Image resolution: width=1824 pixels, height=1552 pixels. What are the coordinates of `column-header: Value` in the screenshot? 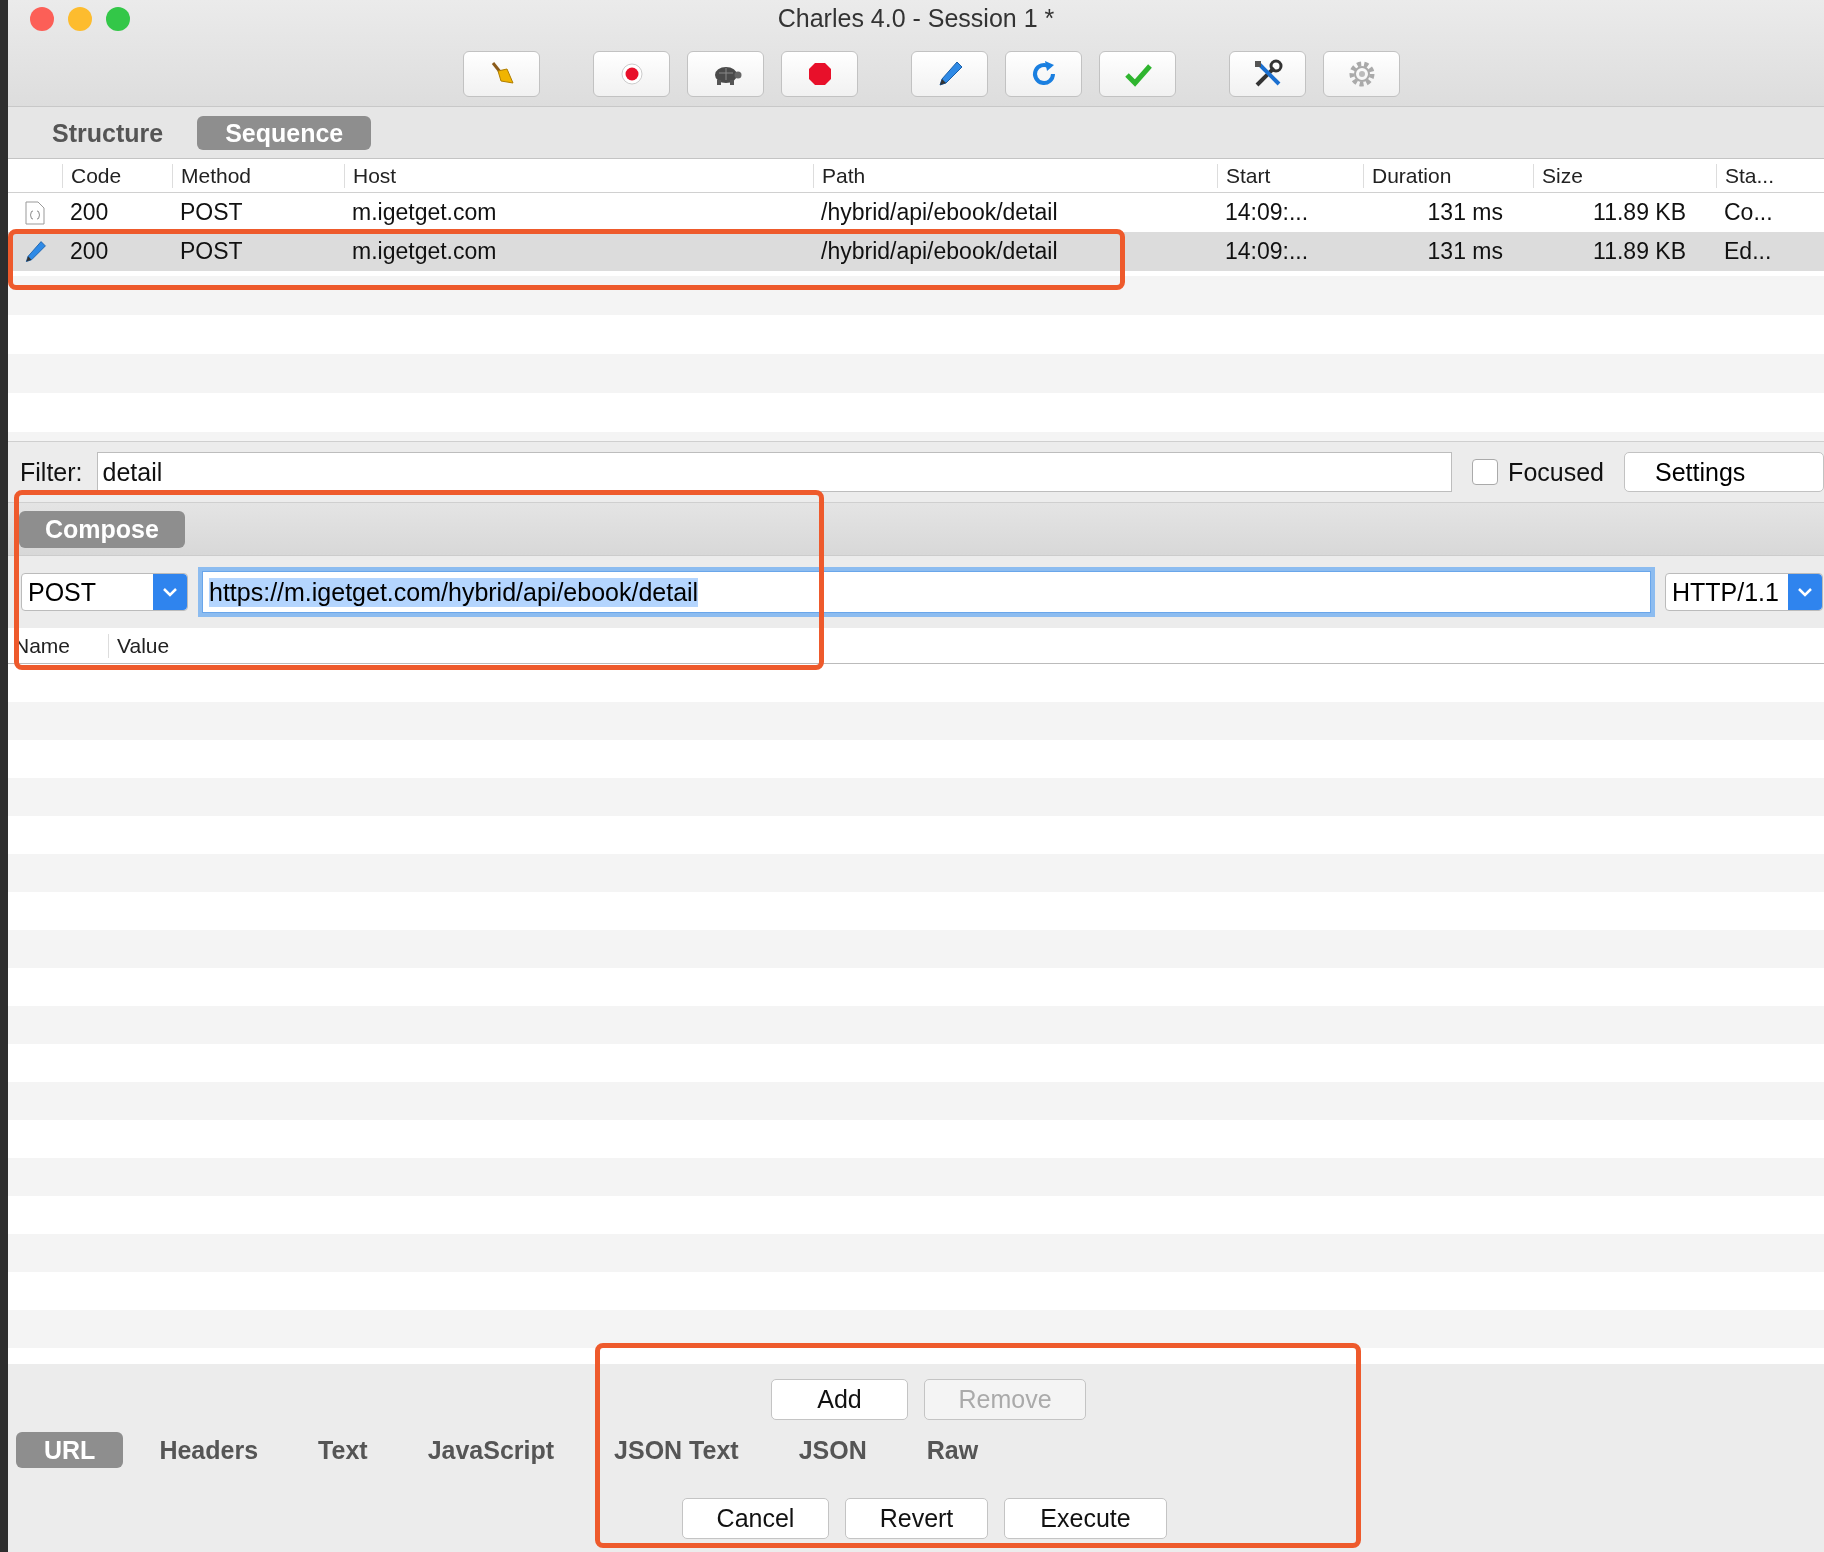 It's located at (139, 645).